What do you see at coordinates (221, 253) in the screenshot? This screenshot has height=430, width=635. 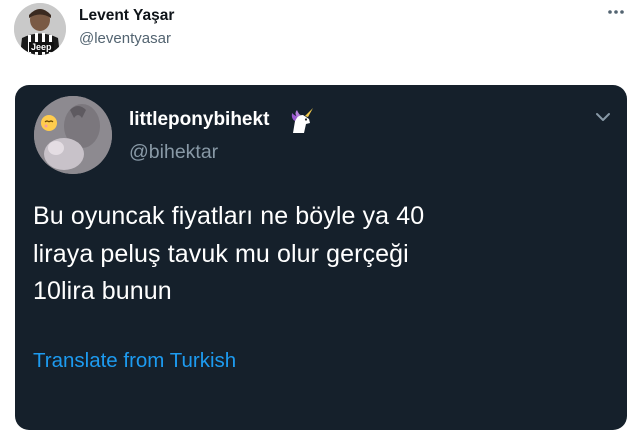 I see `tweet-text-line: liraya peluş tavuk mu olur gerçeği` at bounding box center [221, 253].